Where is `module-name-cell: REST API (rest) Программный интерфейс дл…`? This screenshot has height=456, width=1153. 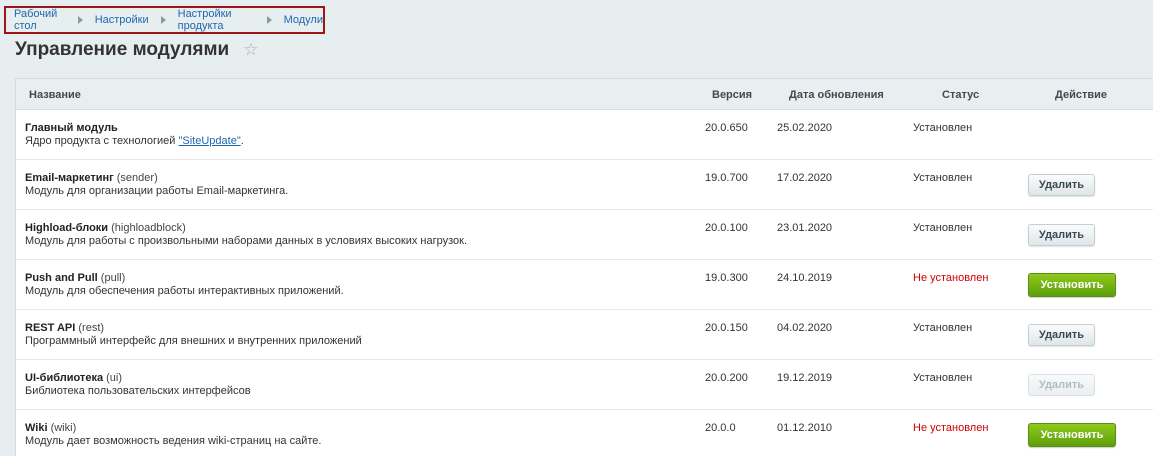
module-name-cell: REST API (rest) Программный интерфейс дл… is located at coordinates (193, 335).